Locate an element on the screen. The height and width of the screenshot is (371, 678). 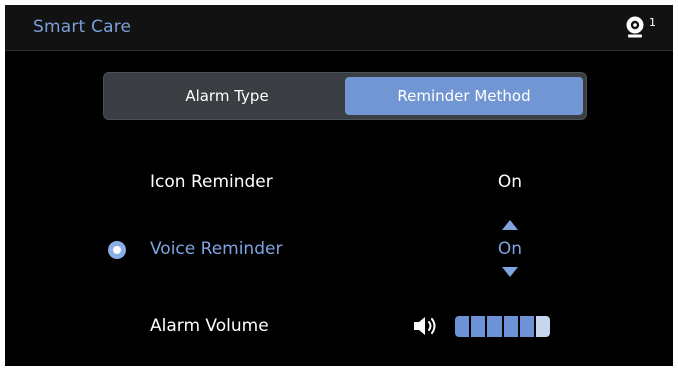
tab-alarm-type: Alarm Type is located at coordinates (227, 96).